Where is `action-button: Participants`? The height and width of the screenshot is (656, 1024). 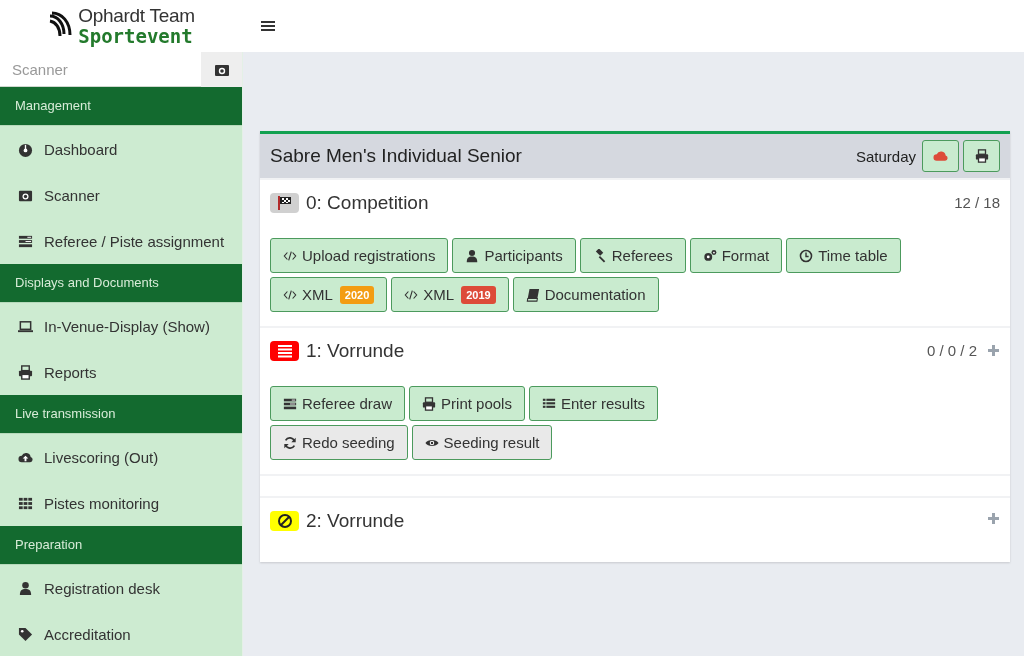
action-button: Participants is located at coordinates (514, 255).